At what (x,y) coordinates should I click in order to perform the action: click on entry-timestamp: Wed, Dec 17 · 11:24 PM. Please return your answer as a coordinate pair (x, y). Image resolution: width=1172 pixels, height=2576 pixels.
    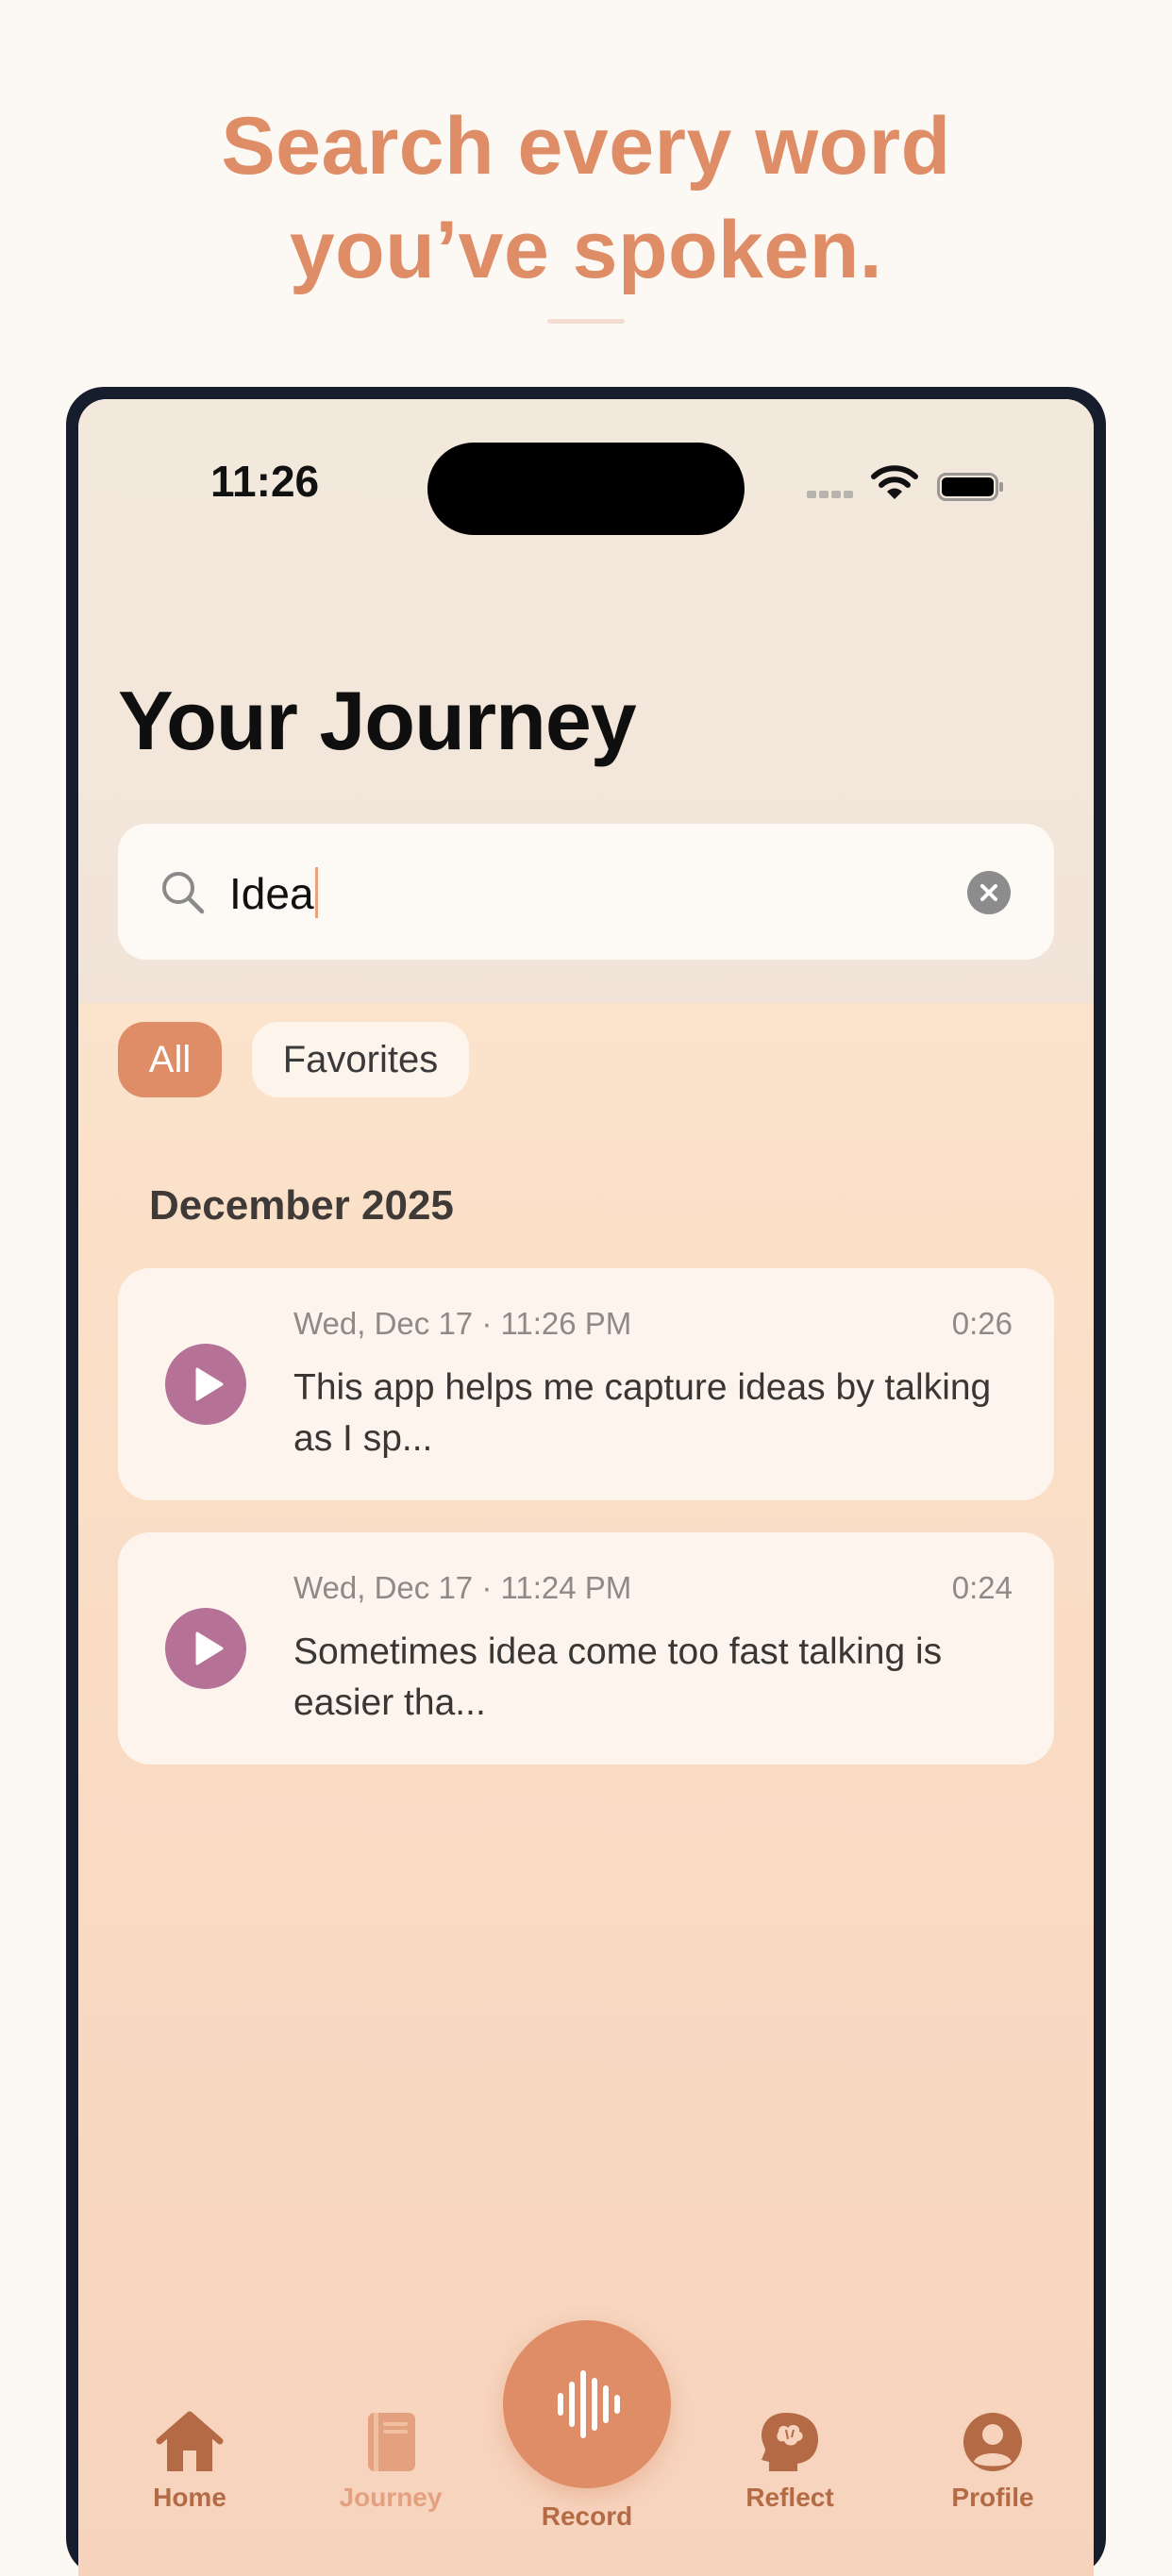
    Looking at the image, I should click on (462, 1587).